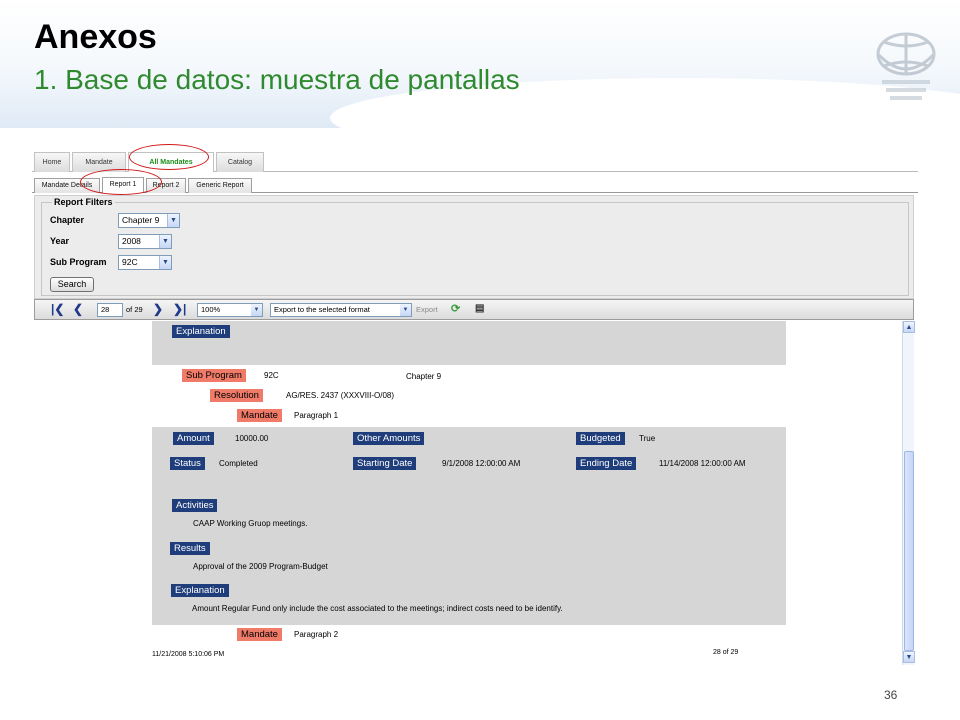 This screenshot has height=720, width=960. Describe the element at coordinates (201, 331) in the screenshot. I see `explanation-label-top: Explanation` at that location.